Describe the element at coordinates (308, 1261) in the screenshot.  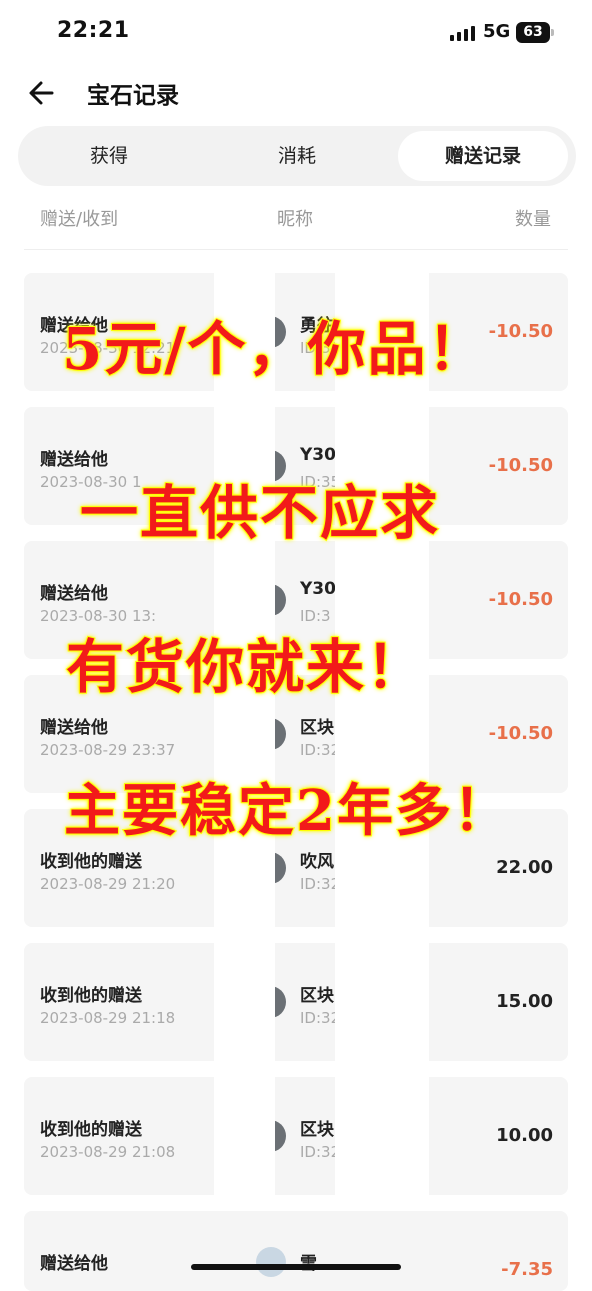
I see `record-nickname: 雪` at that location.